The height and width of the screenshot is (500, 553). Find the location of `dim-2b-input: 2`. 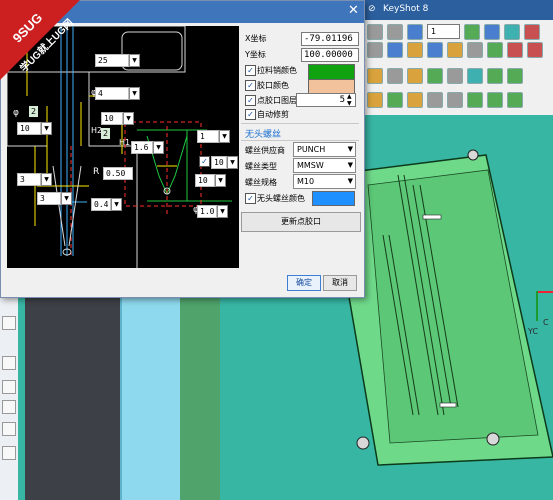

dim-2b-input: 2 is located at coordinates (106, 133).